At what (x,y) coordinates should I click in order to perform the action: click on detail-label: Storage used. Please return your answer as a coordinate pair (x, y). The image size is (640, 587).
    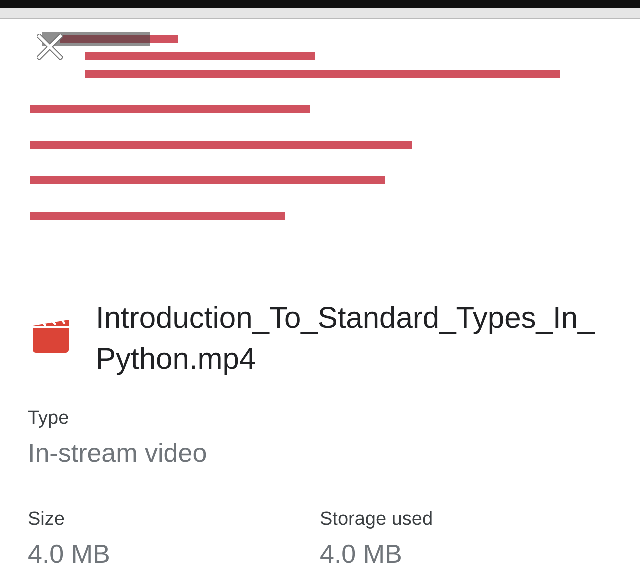
    Looking at the image, I should click on (377, 520).